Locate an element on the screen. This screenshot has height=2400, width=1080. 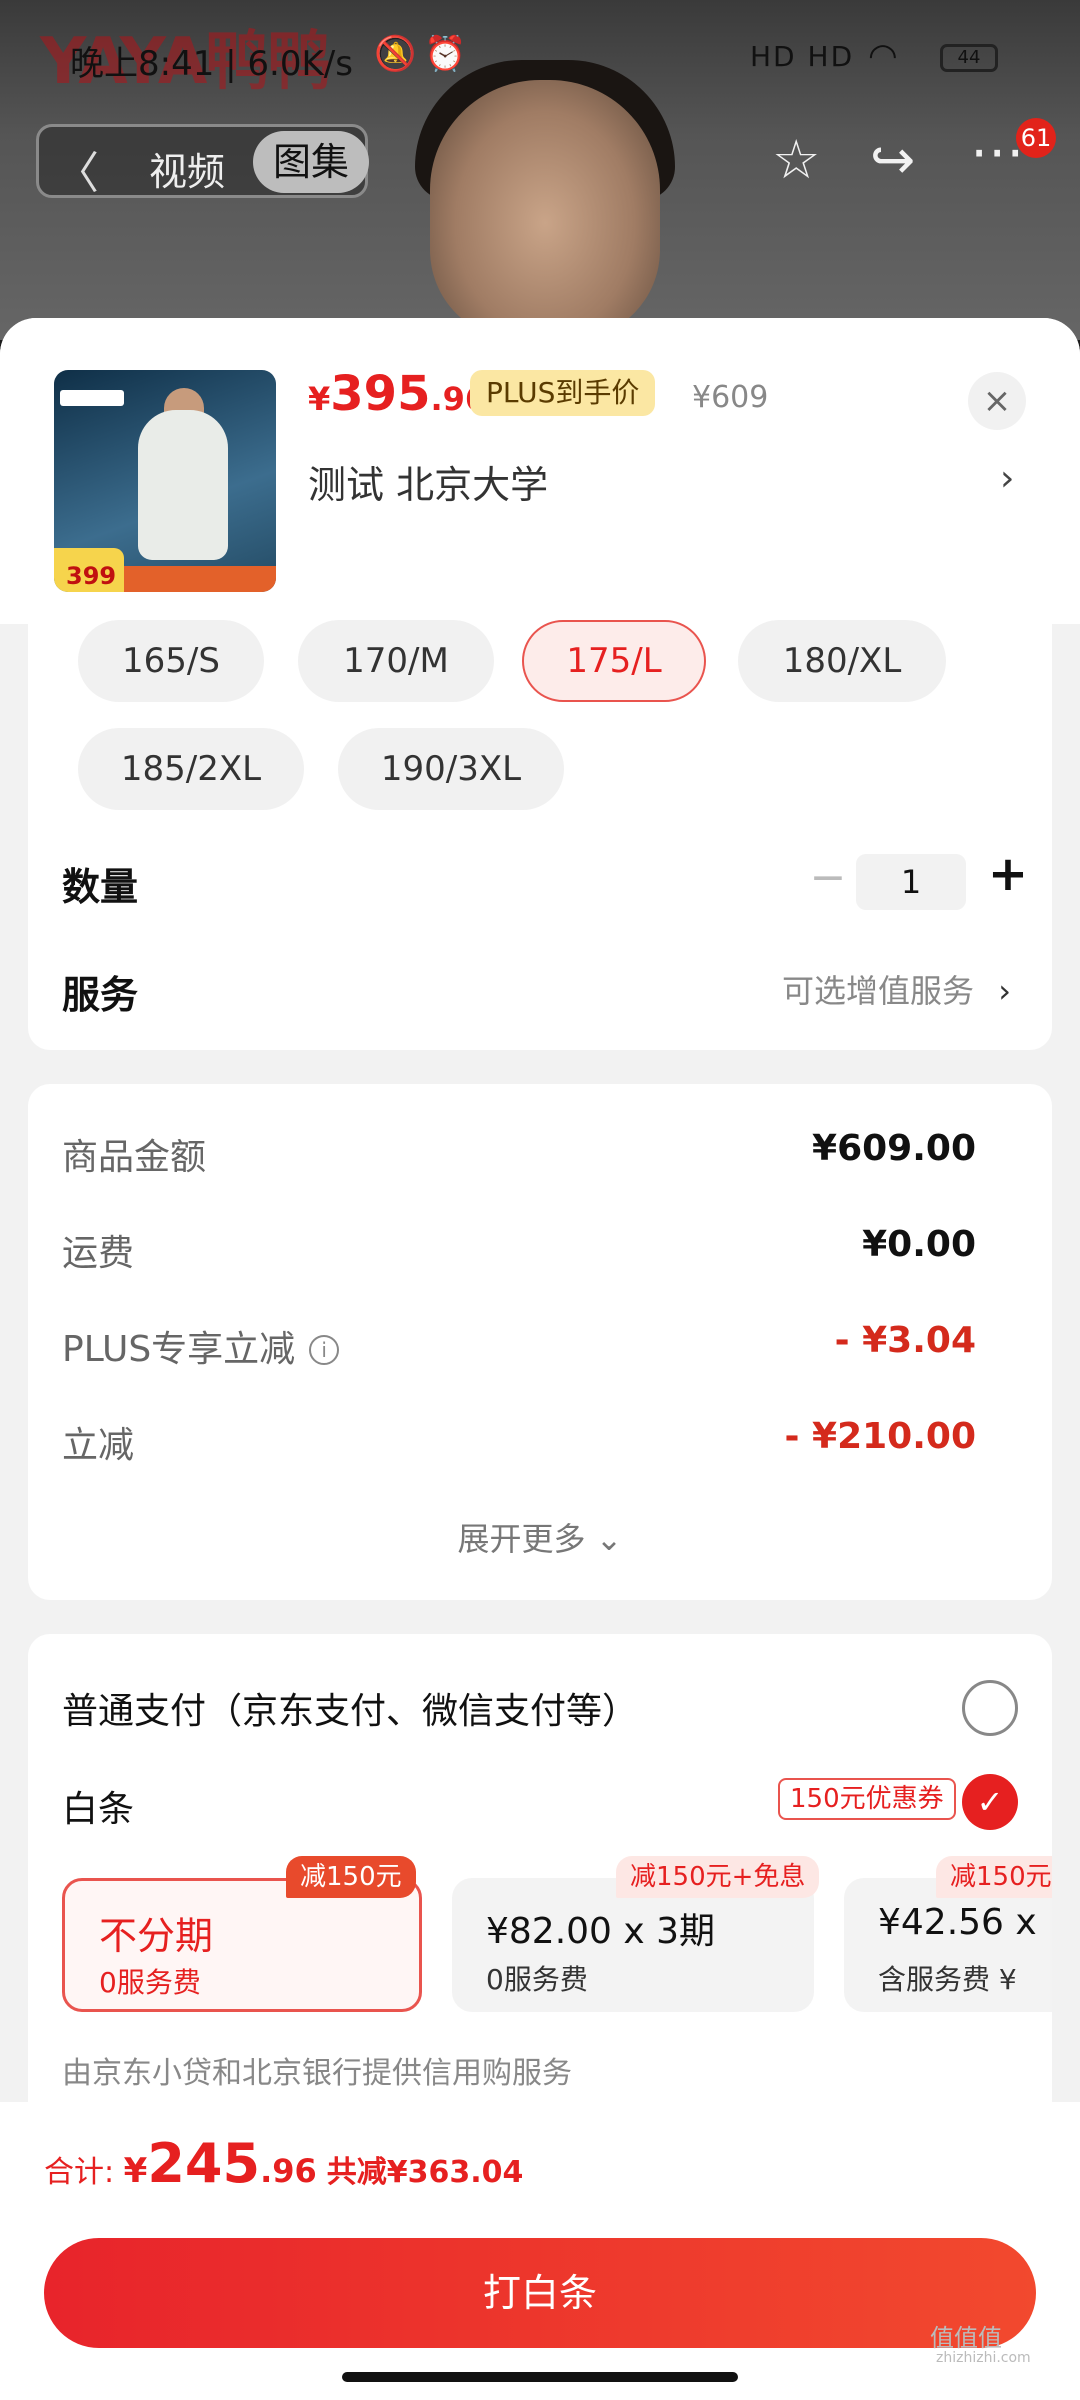
installment-plan-selected: 不分期 0服务费 is located at coordinates (242, 1945).